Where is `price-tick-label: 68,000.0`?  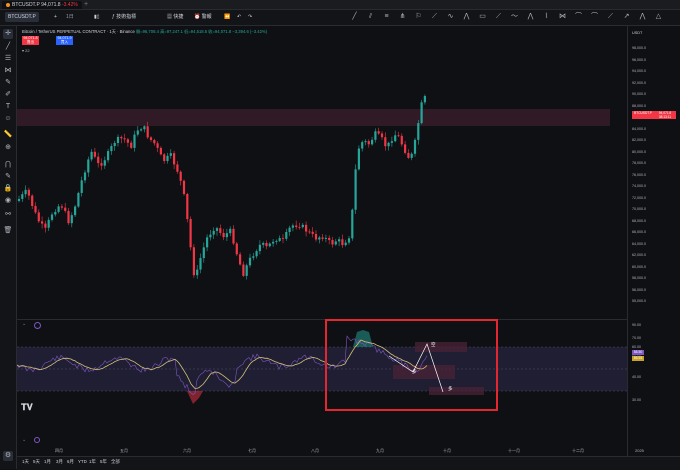
price-tick-label: 68,000.0 is located at coordinates (639, 220).